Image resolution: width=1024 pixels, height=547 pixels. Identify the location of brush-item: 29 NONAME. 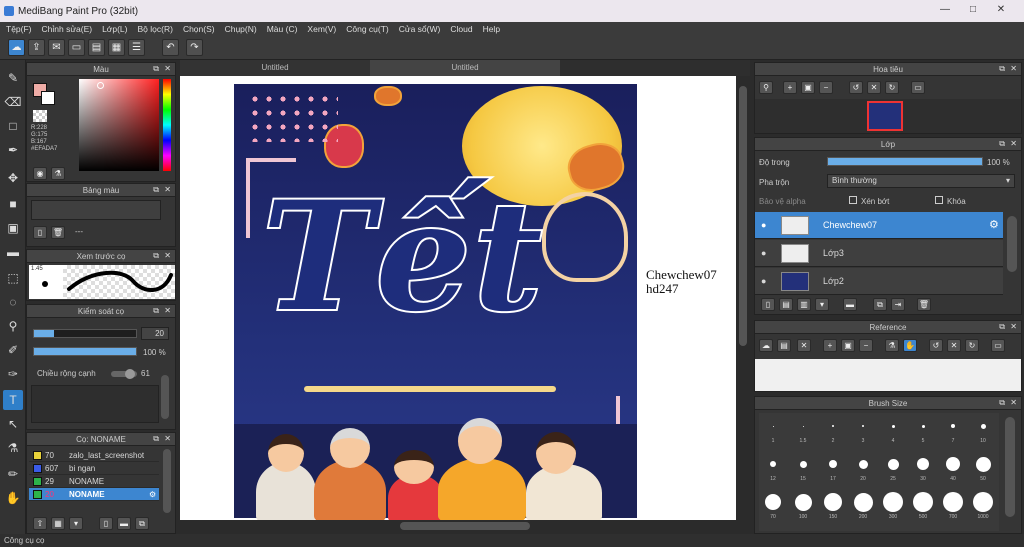
(94, 481).